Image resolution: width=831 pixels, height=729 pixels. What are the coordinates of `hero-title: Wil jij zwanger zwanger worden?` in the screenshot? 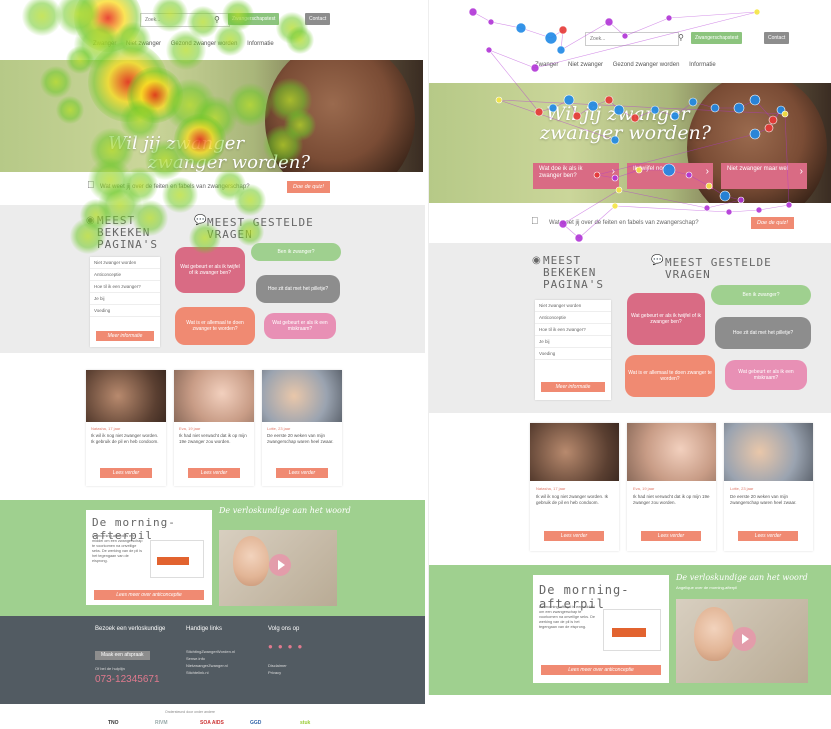 It's located at (625, 123).